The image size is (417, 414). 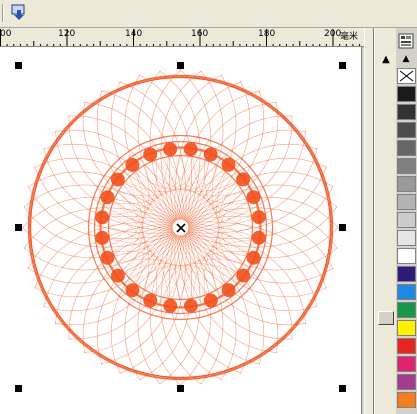 What do you see at coordinates (406, 310) in the screenshot?
I see `swatch-green` at bounding box center [406, 310].